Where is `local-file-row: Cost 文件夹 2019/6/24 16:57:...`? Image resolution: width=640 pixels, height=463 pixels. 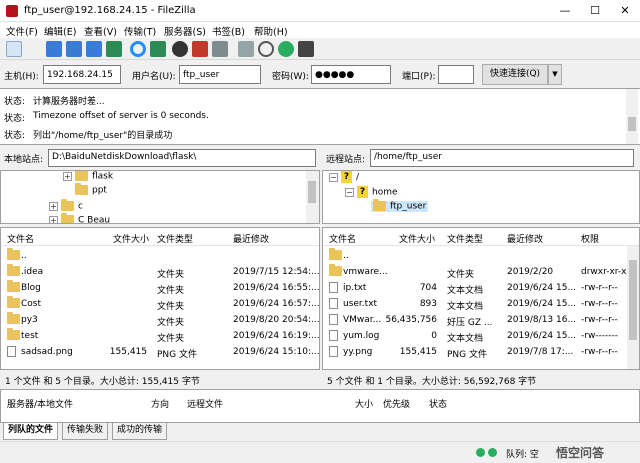 local-file-row: Cost 文件夹 2019/6/24 16:57:... is located at coordinates (160, 304).